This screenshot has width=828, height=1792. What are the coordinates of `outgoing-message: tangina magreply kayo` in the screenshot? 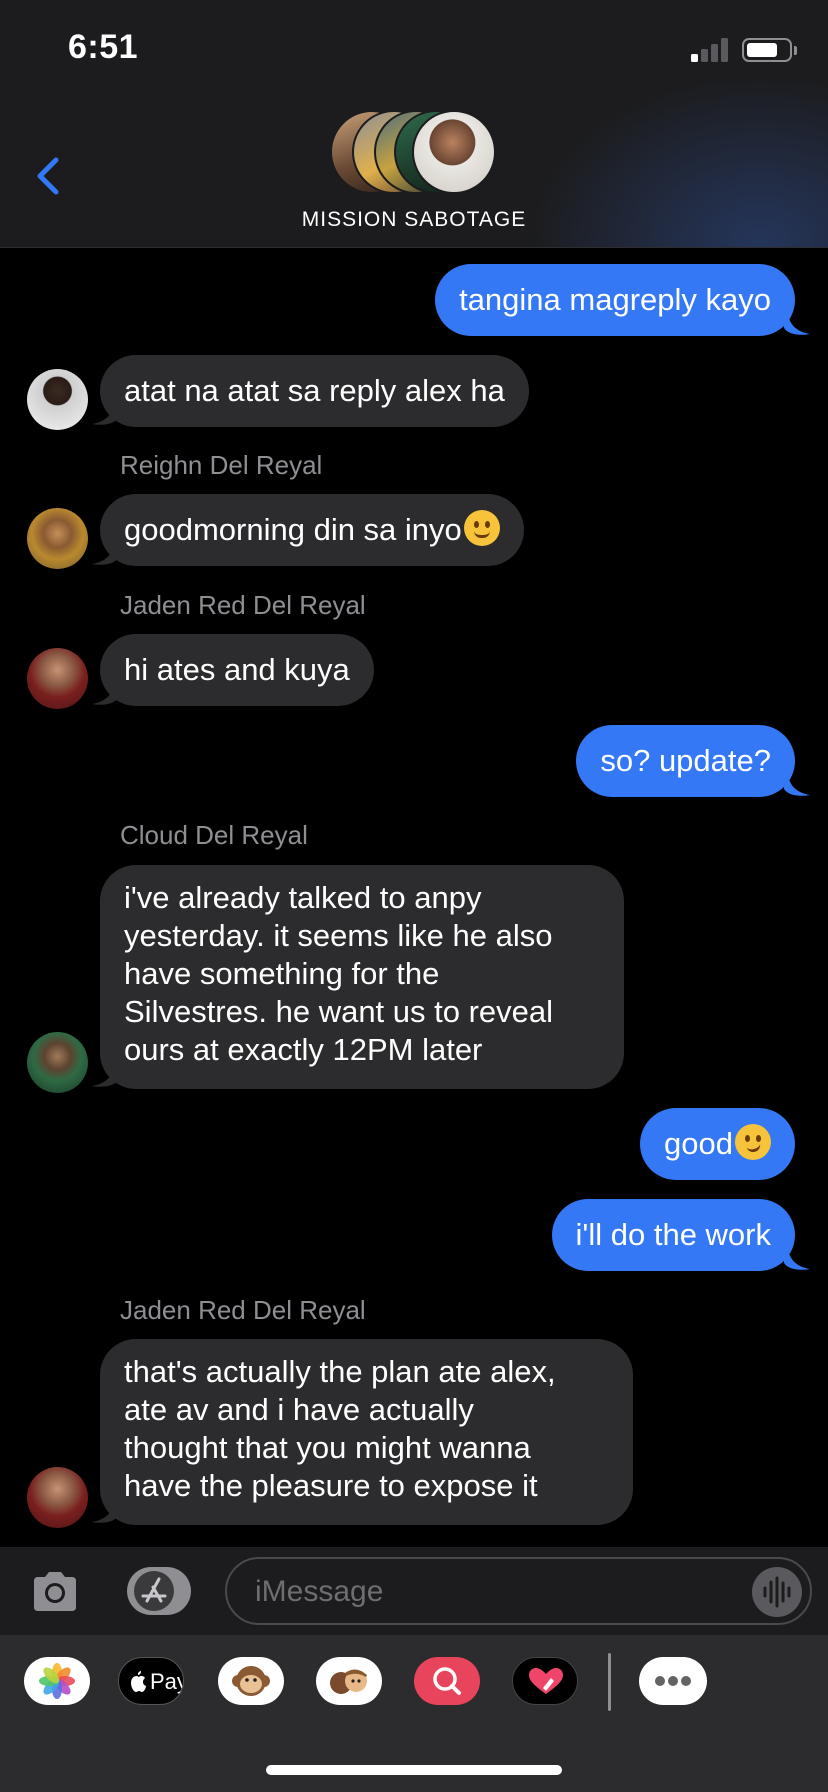 It's located at (615, 300).